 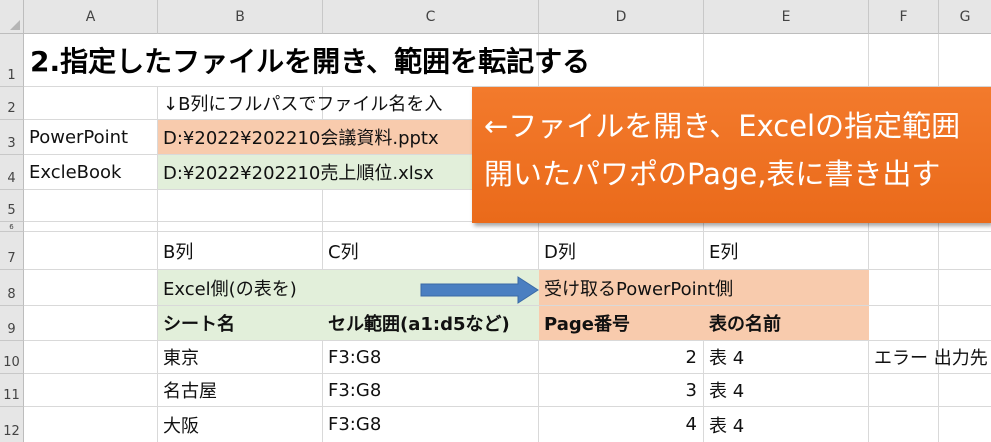 I want to click on right-arrow-icon, so click(x=480, y=290).